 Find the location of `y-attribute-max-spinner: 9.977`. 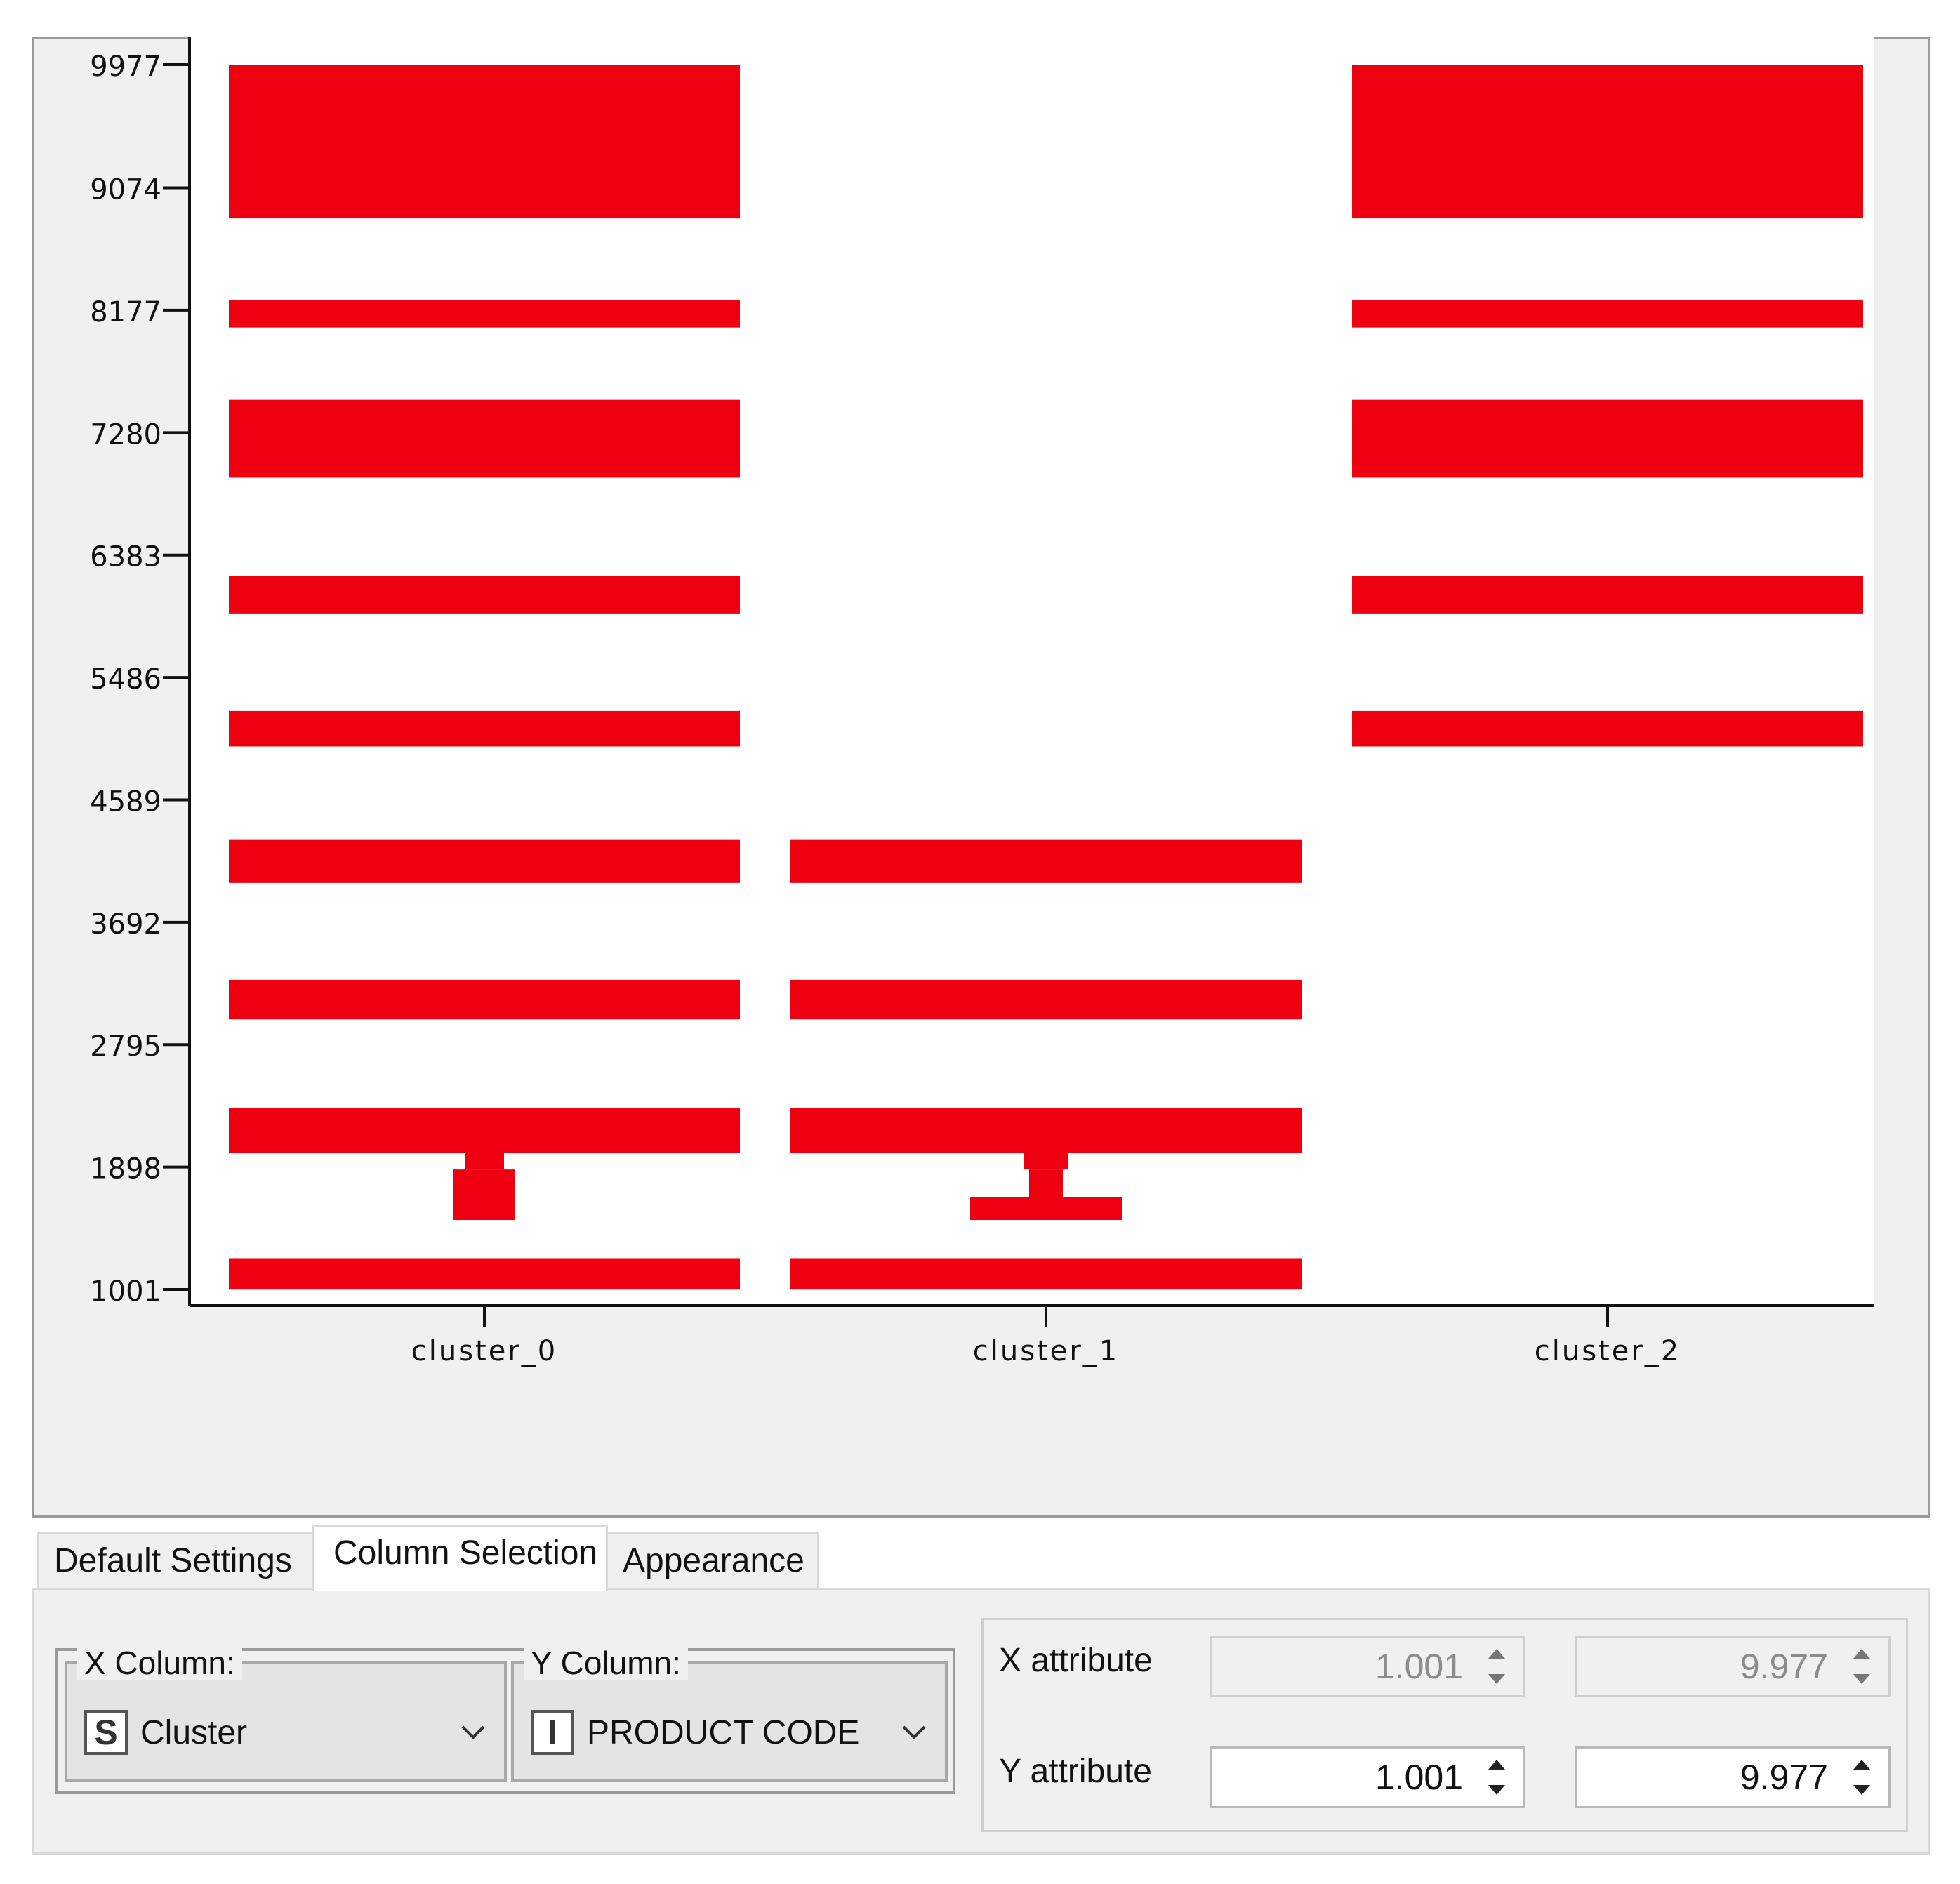

y-attribute-max-spinner: 9.977 is located at coordinates (1733, 1777).